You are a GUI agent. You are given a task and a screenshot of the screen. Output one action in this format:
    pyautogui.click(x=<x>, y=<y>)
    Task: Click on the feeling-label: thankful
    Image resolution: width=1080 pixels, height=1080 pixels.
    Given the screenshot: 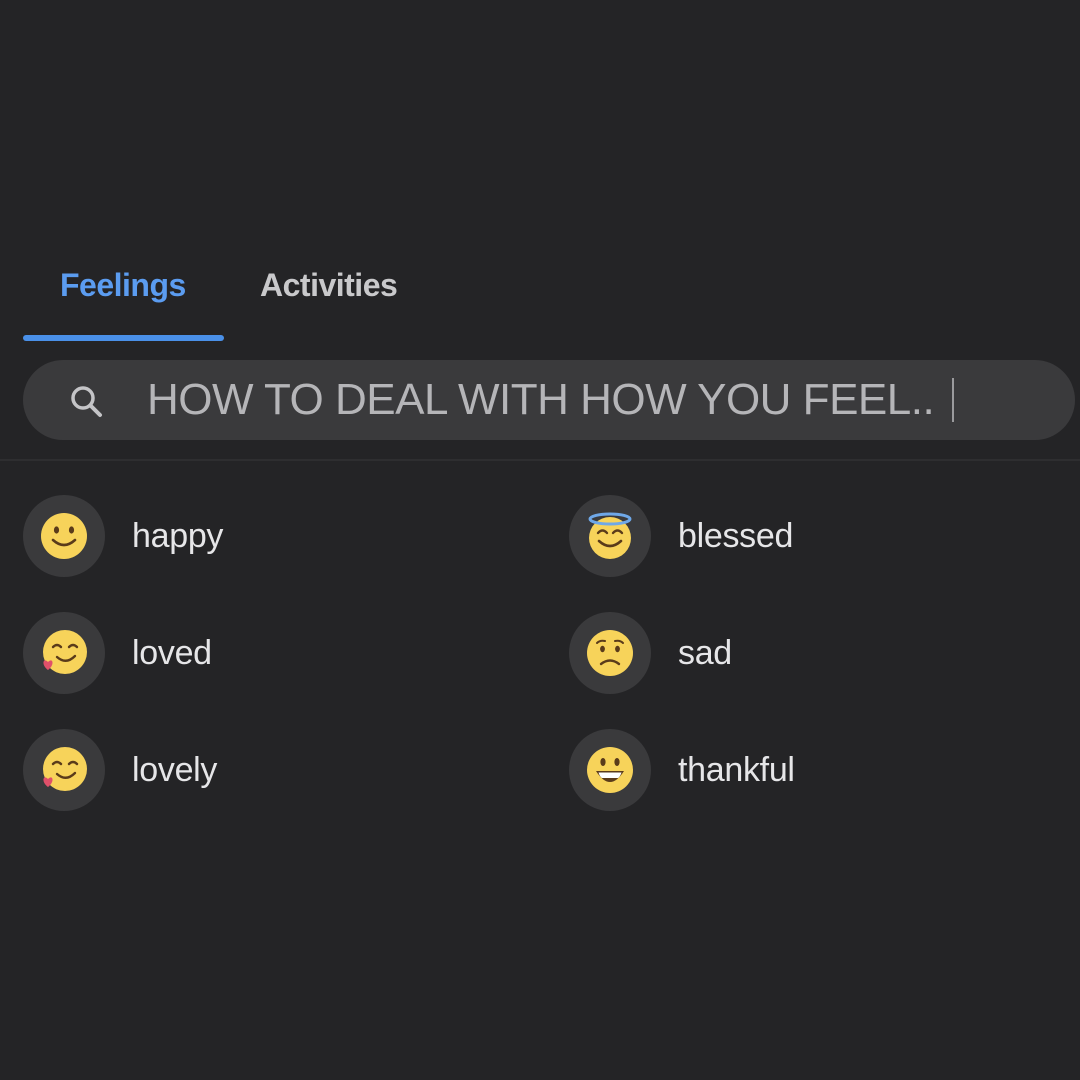 What is the action you would take?
    pyautogui.click(x=736, y=770)
    